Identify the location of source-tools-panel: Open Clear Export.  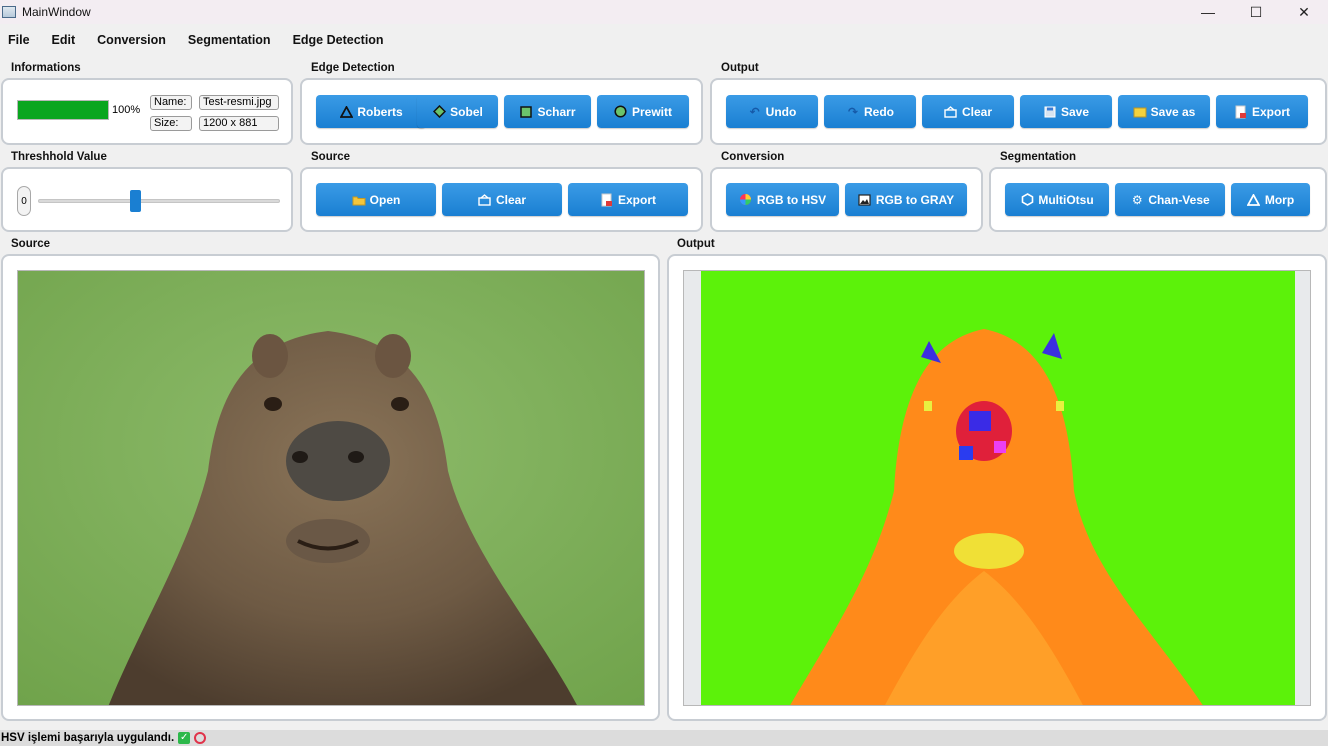
(501, 199).